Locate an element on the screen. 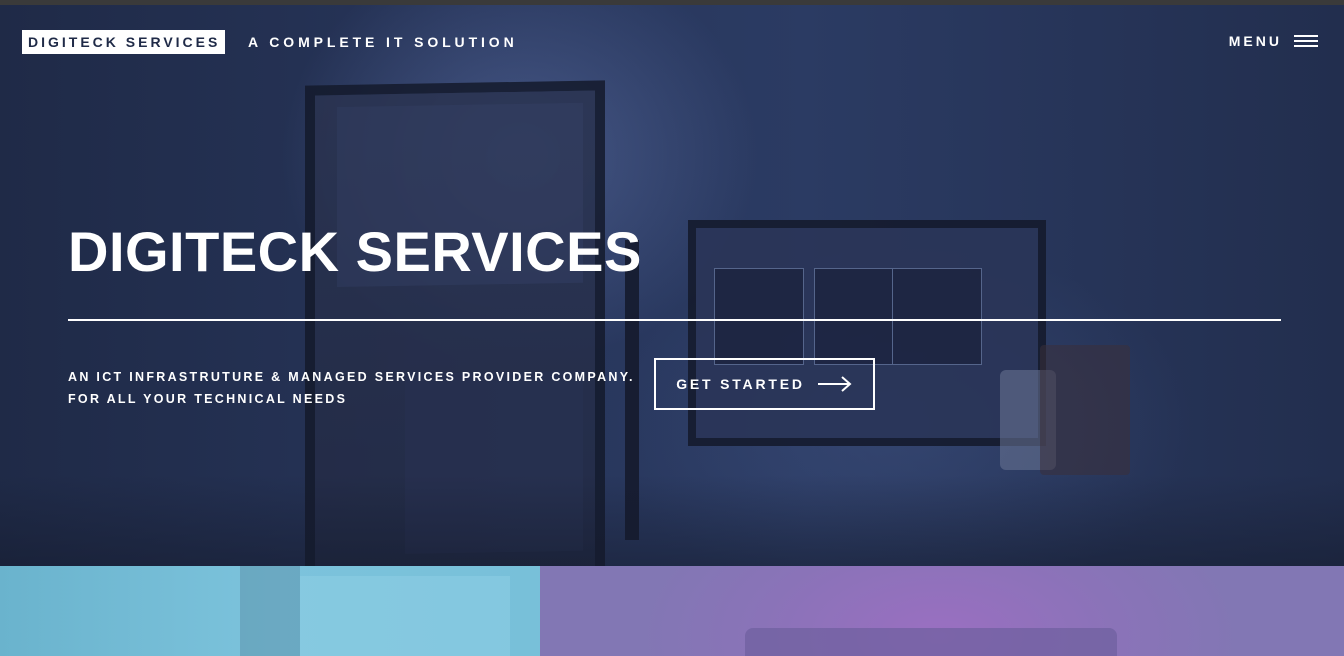 The width and height of the screenshot is (1344, 656). equipment-image is located at coordinates (405, 616).